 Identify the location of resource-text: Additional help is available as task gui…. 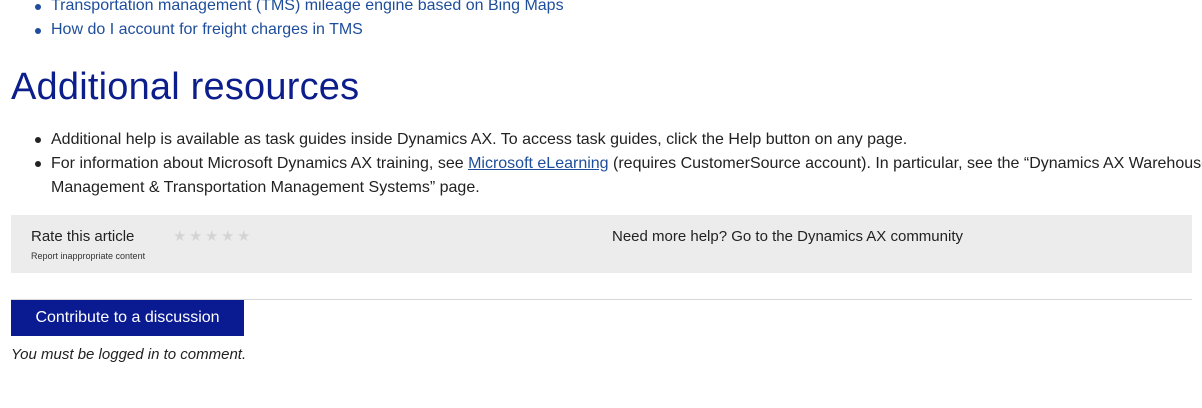
(479, 139).